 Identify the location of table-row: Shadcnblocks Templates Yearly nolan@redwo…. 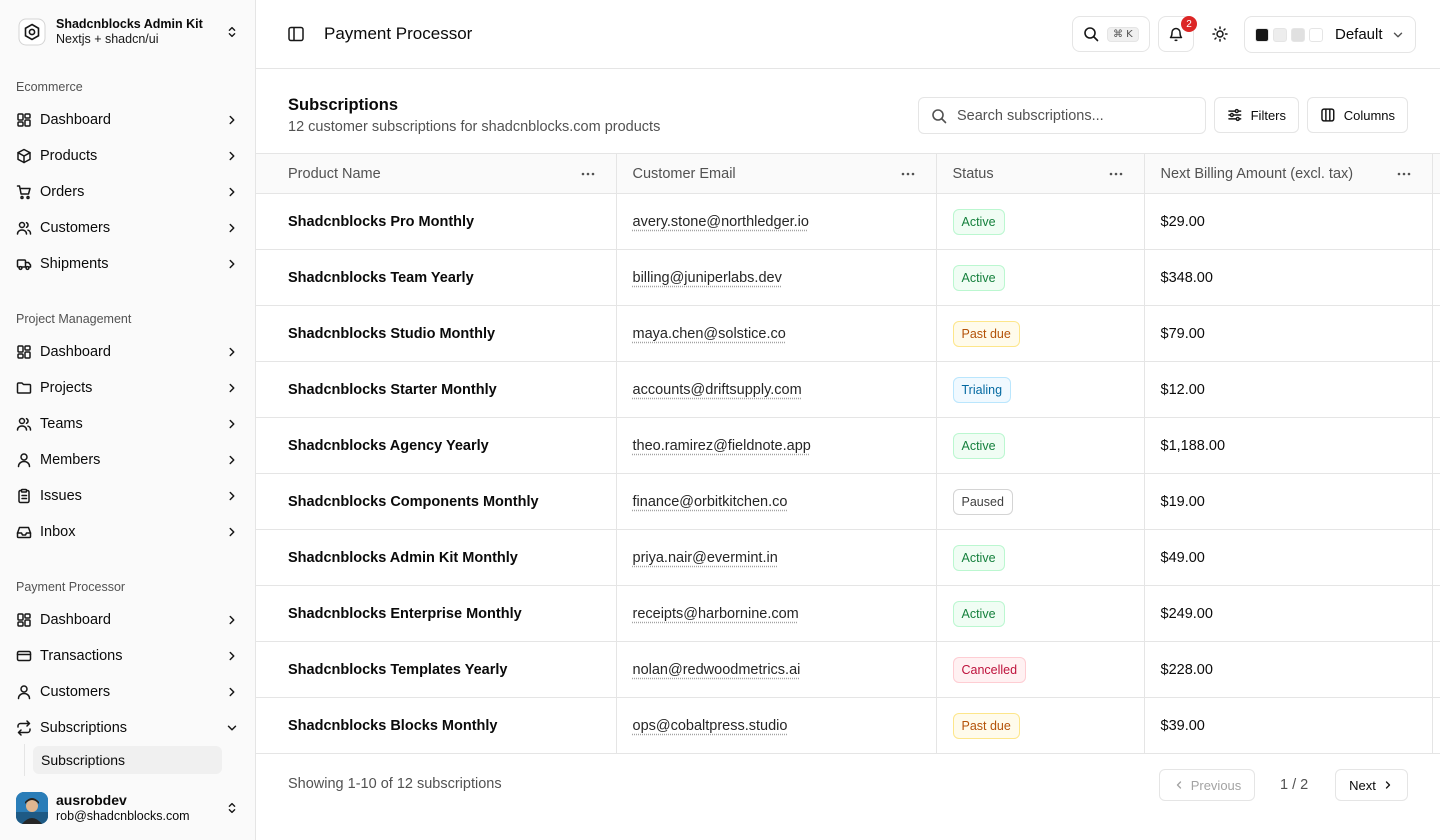
(848, 670).